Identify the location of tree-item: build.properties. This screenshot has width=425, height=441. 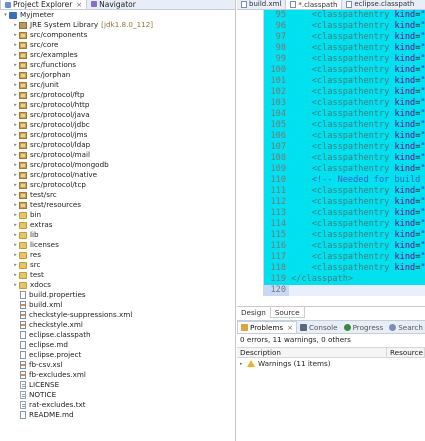
(117, 295).